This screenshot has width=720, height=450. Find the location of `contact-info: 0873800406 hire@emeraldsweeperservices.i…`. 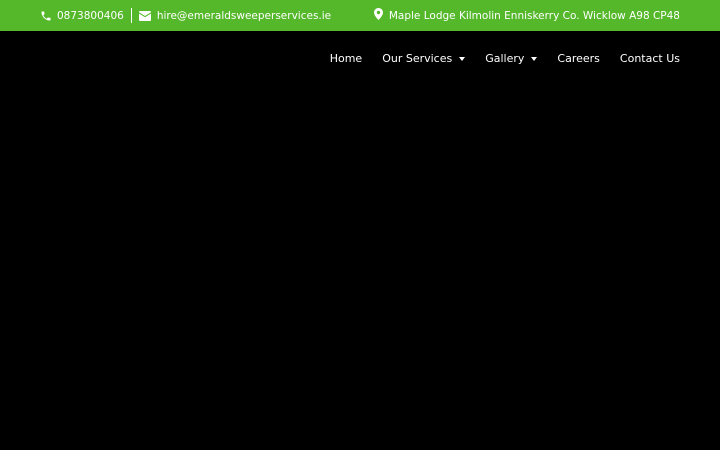

contact-info: 0873800406 hire@emeraldsweeperservices.i… is located at coordinates (185, 15).